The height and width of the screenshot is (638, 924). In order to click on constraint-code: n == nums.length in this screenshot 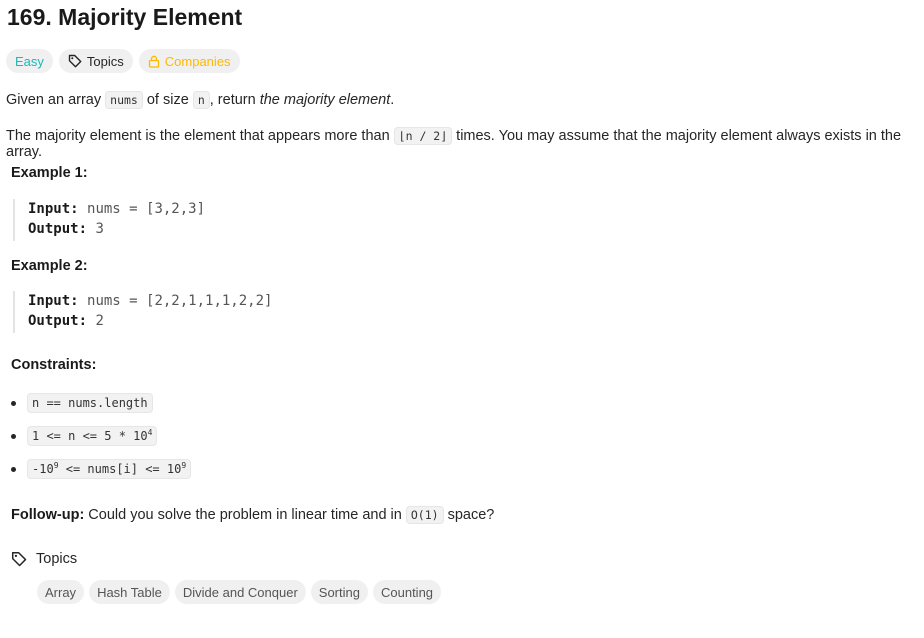, I will do `click(90, 403)`.